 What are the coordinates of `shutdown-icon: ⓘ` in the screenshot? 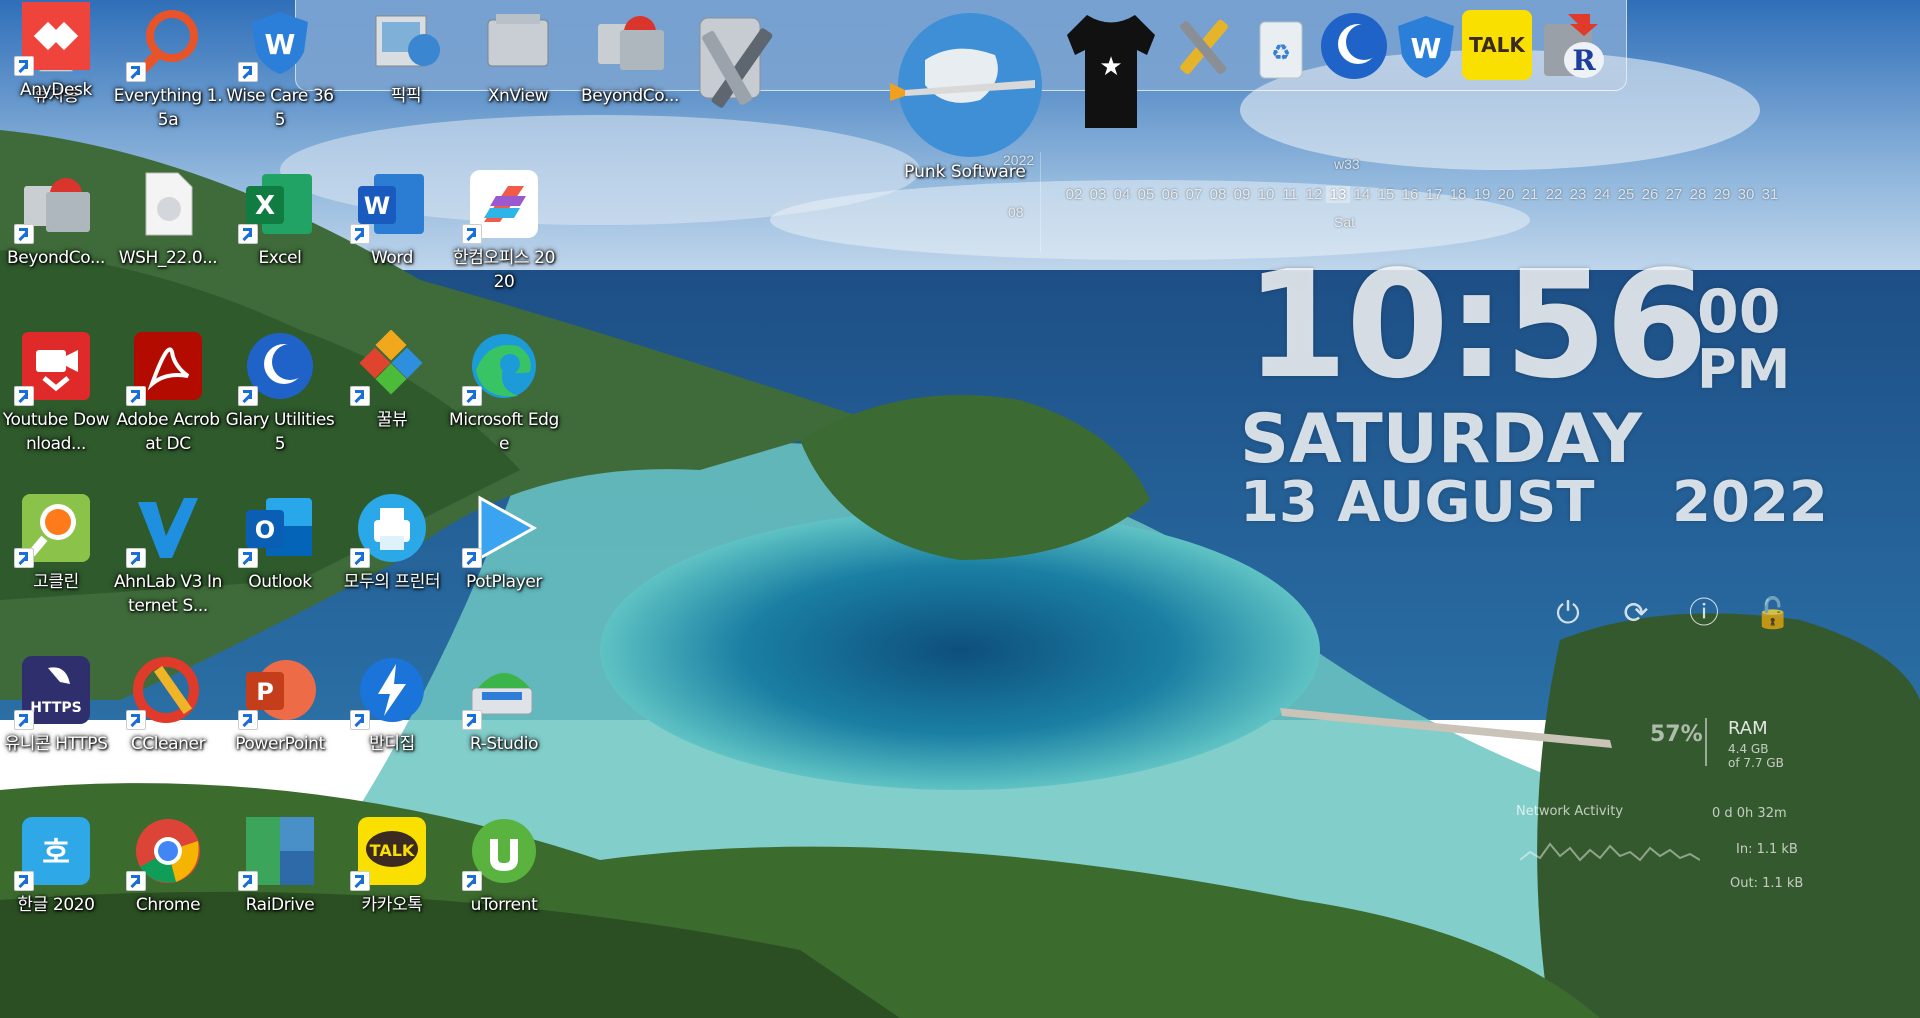 It's located at (1704, 614).